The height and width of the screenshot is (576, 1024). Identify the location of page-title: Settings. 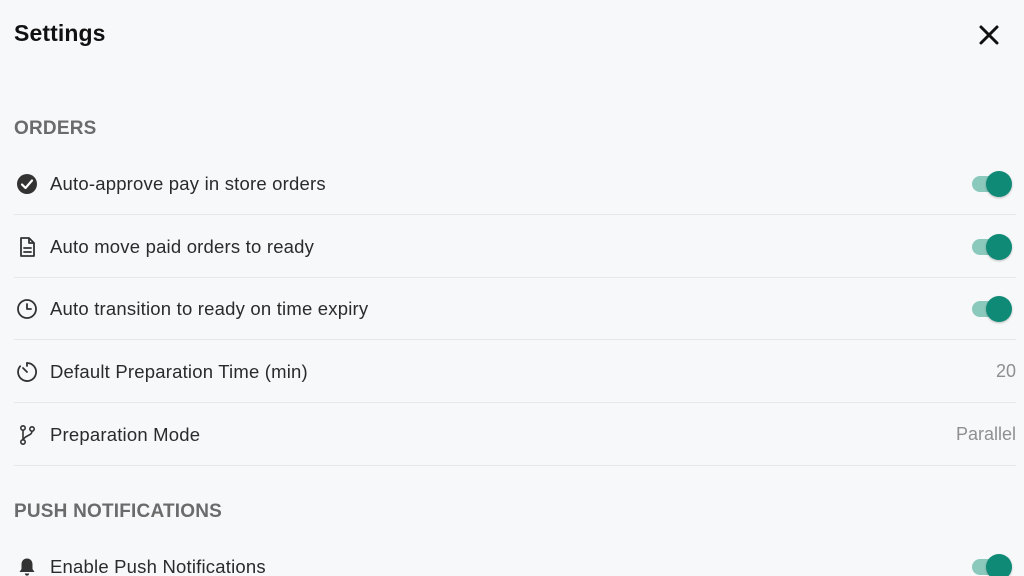
(60, 33).